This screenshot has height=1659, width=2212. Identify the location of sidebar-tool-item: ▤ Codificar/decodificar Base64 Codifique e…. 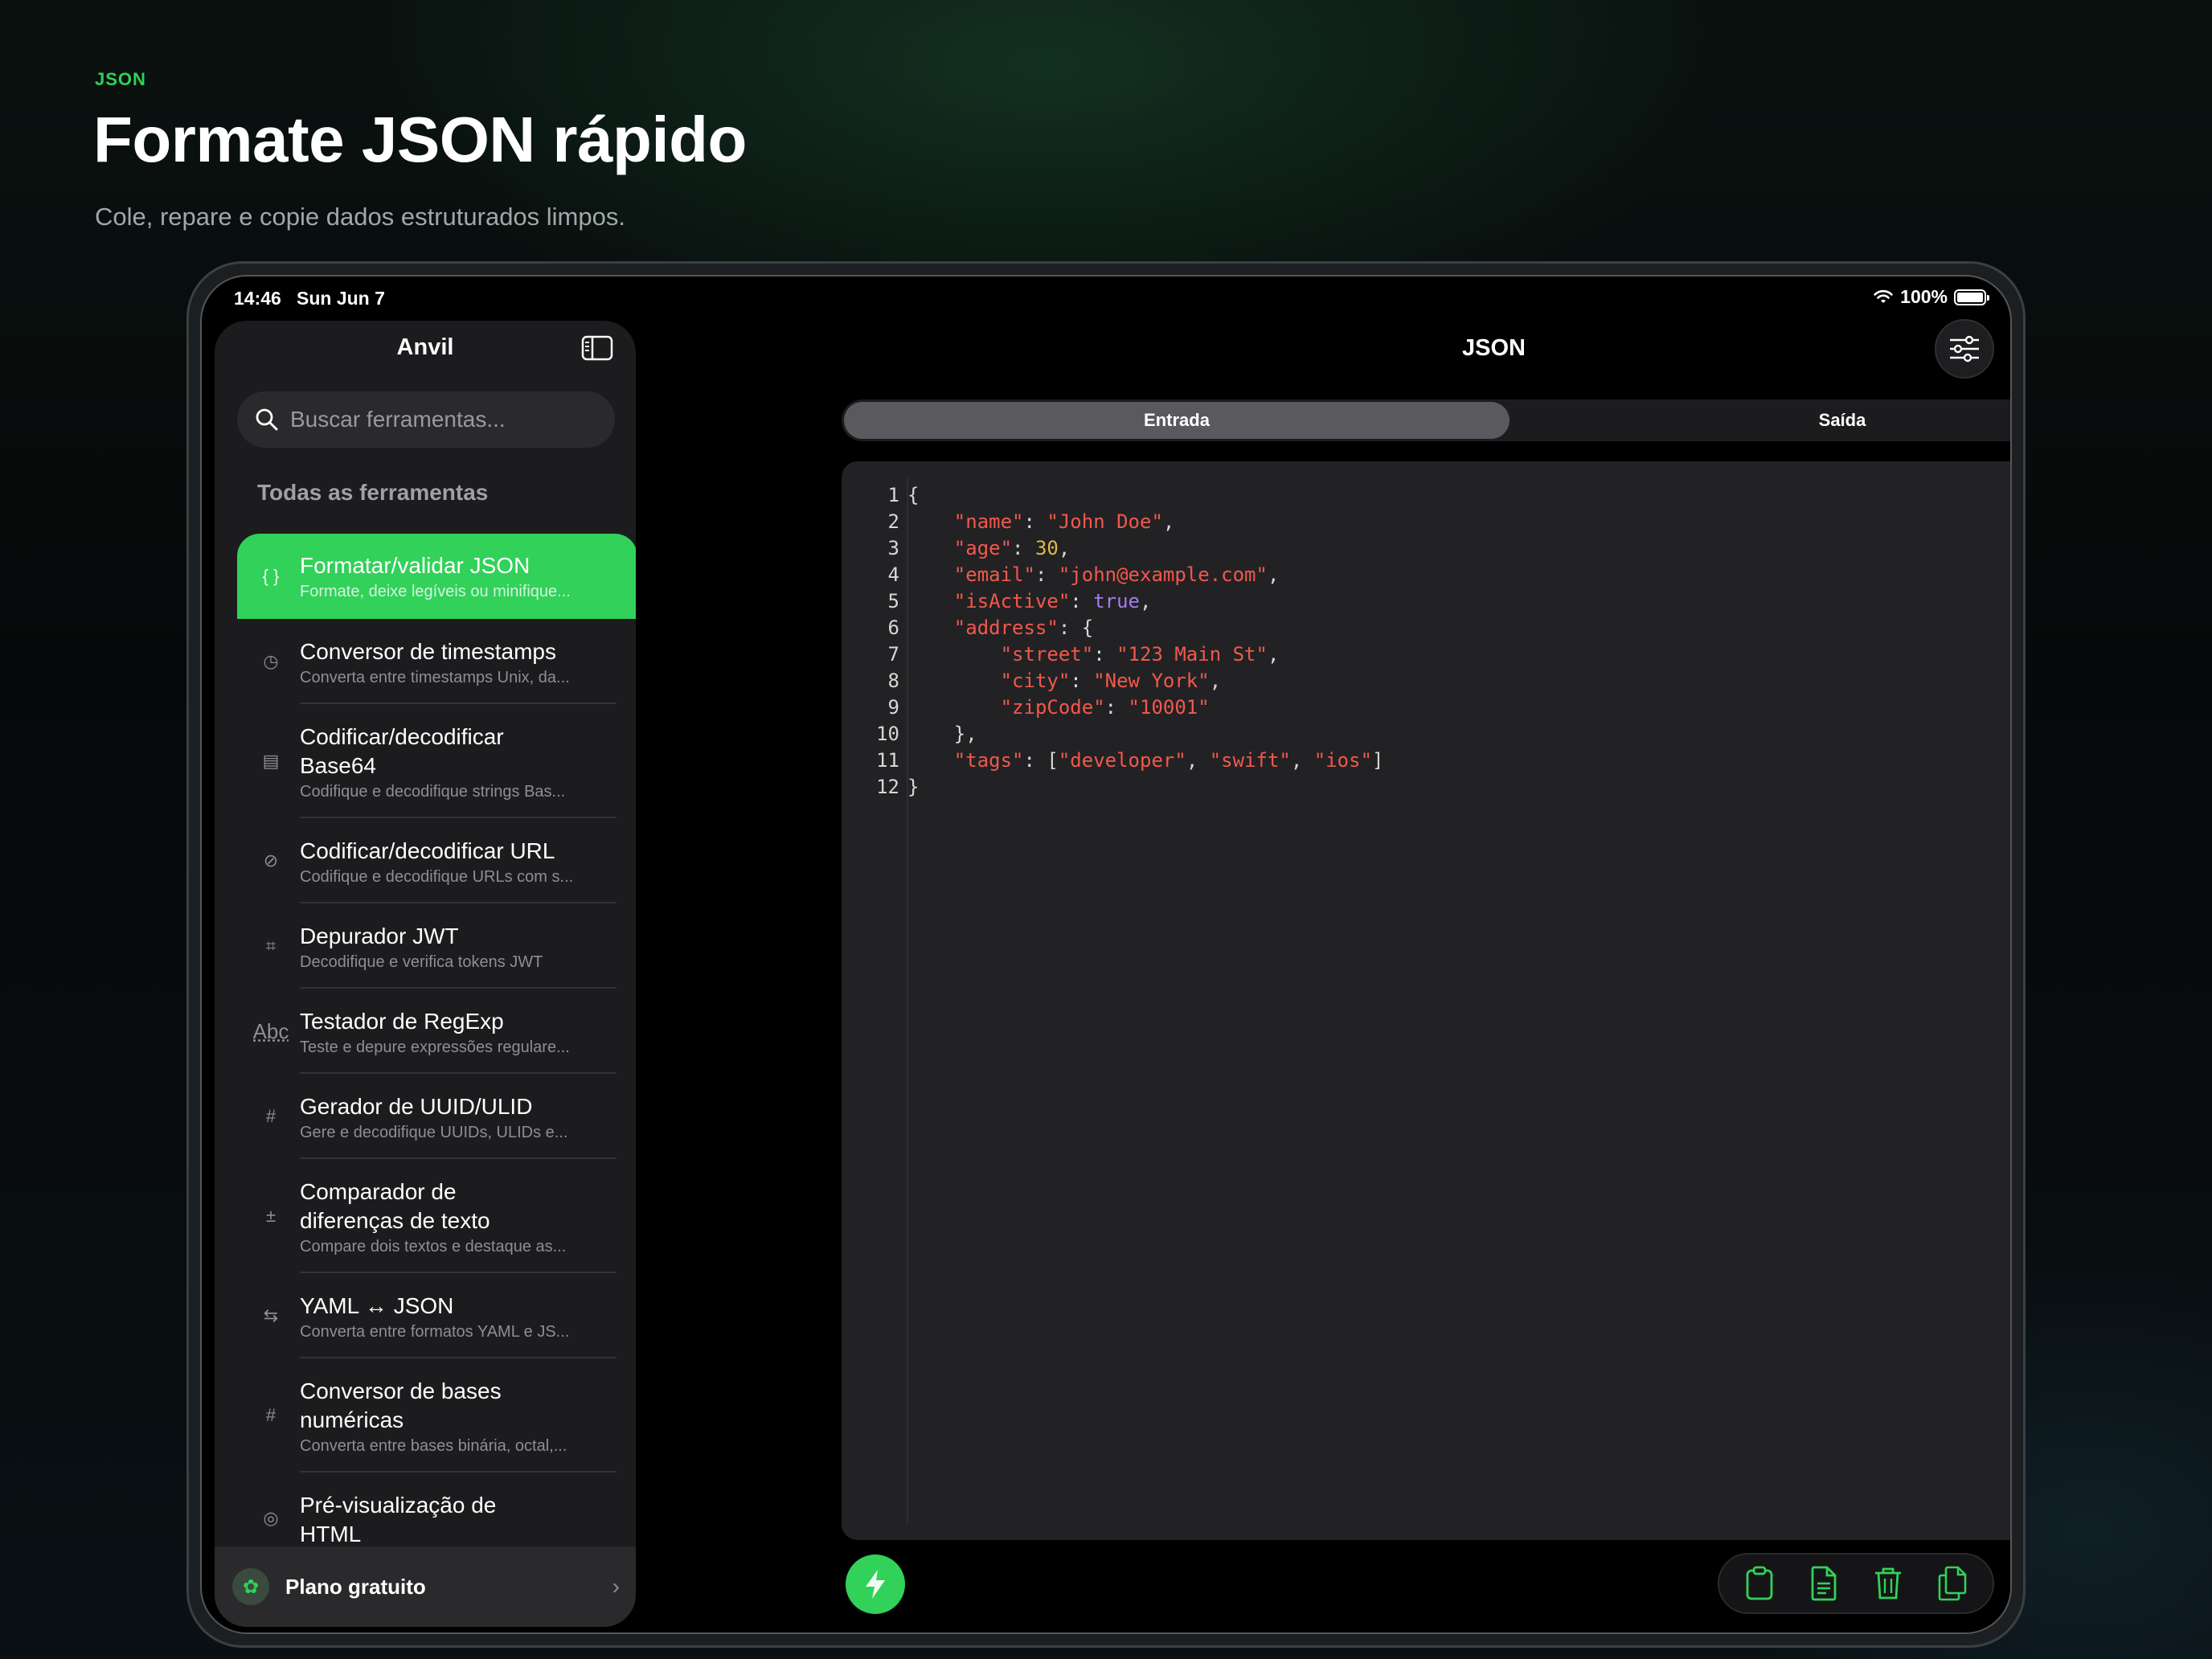
(436, 761).